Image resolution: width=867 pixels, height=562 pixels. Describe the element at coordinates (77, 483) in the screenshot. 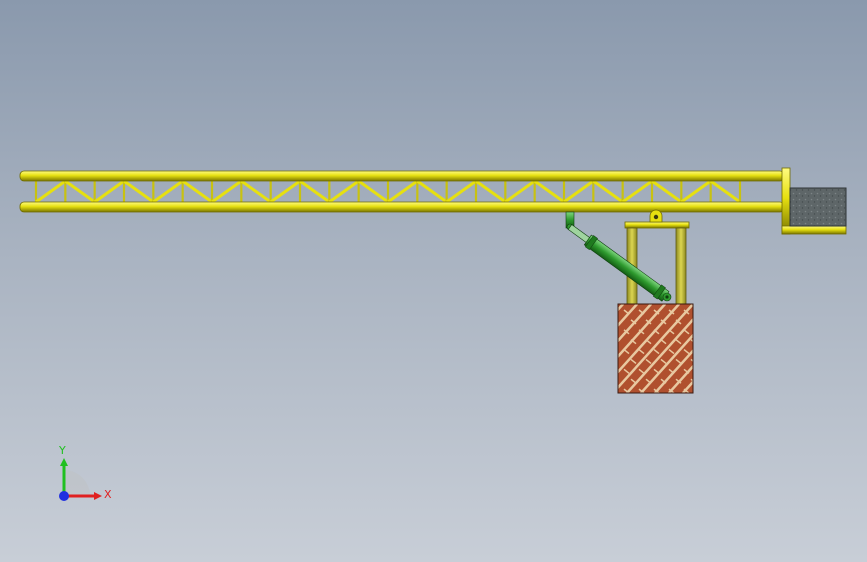

I see `triad-arc` at that location.